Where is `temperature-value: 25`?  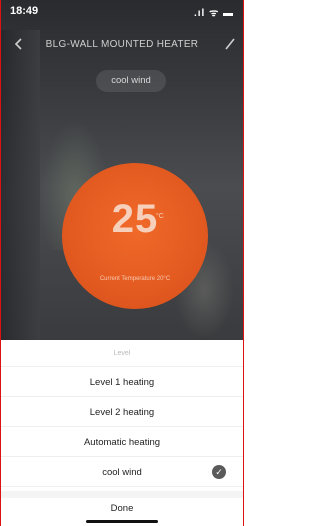
temperature-value: 25 is located at coordinates (135, 219).